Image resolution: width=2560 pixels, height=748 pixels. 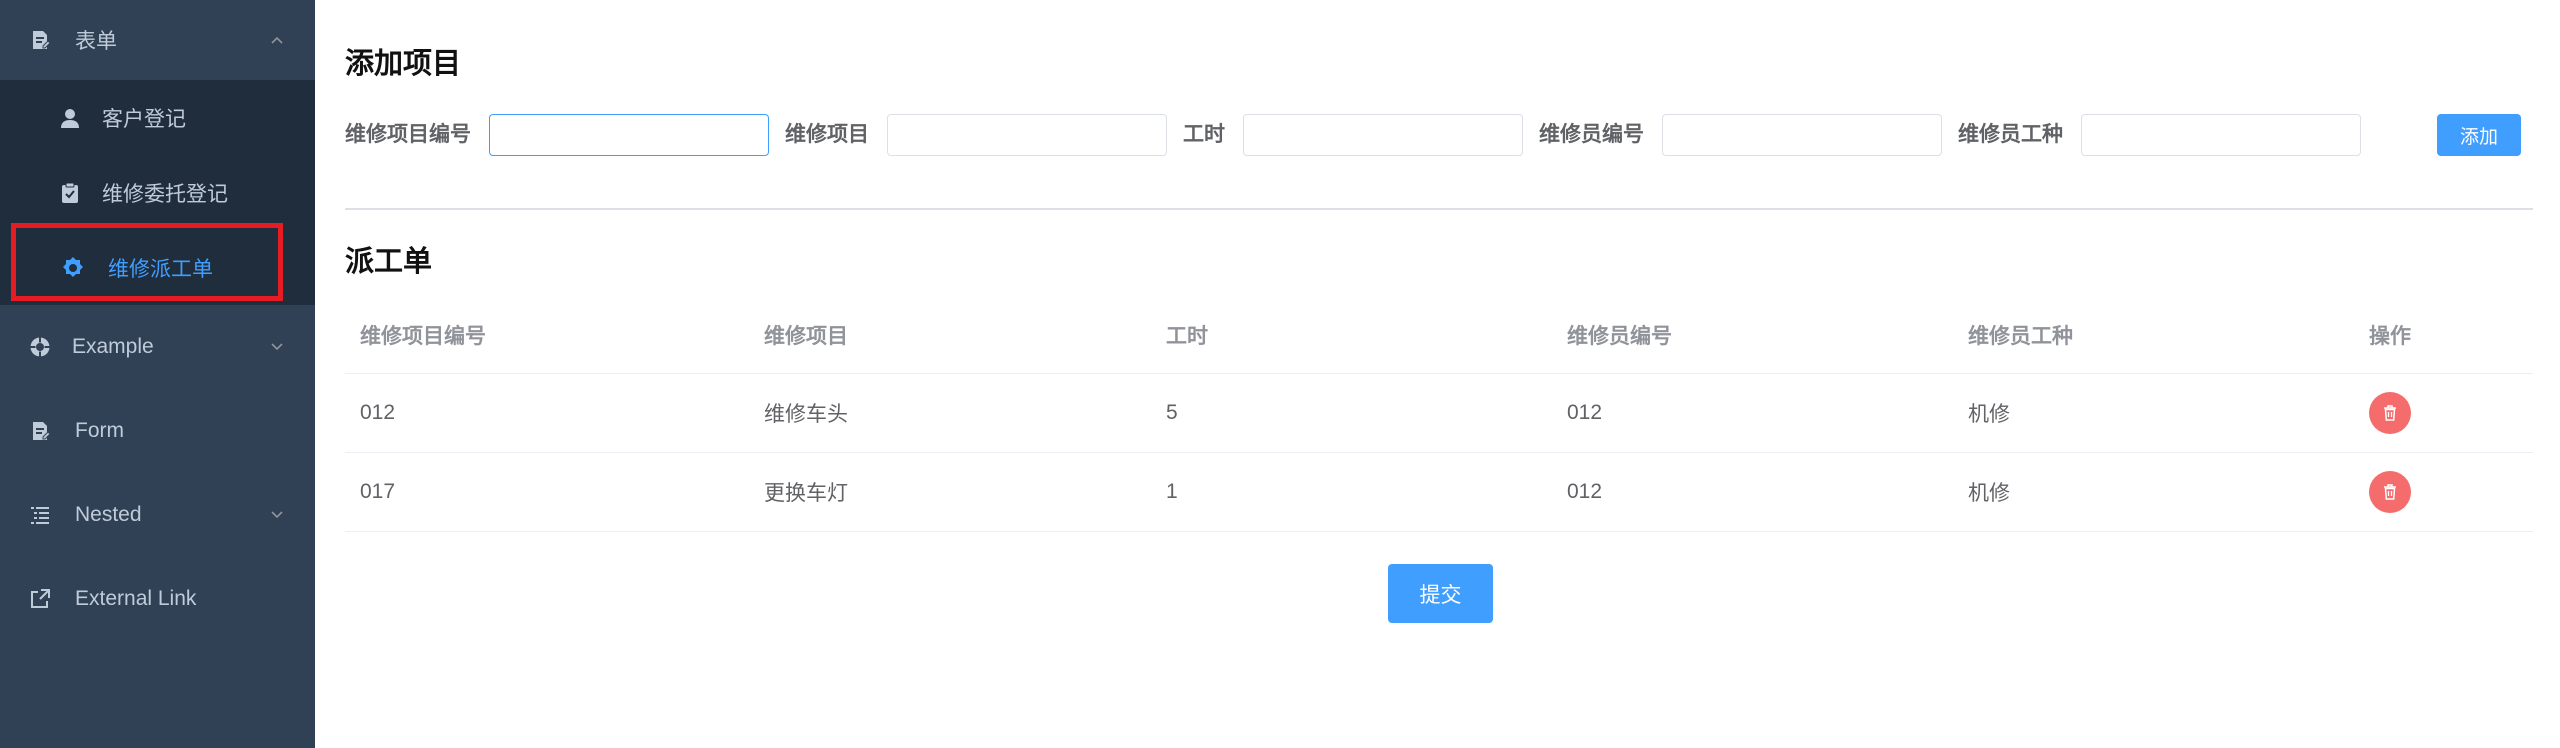 I want to click on external-link-icon, so click(x=40, y=599).